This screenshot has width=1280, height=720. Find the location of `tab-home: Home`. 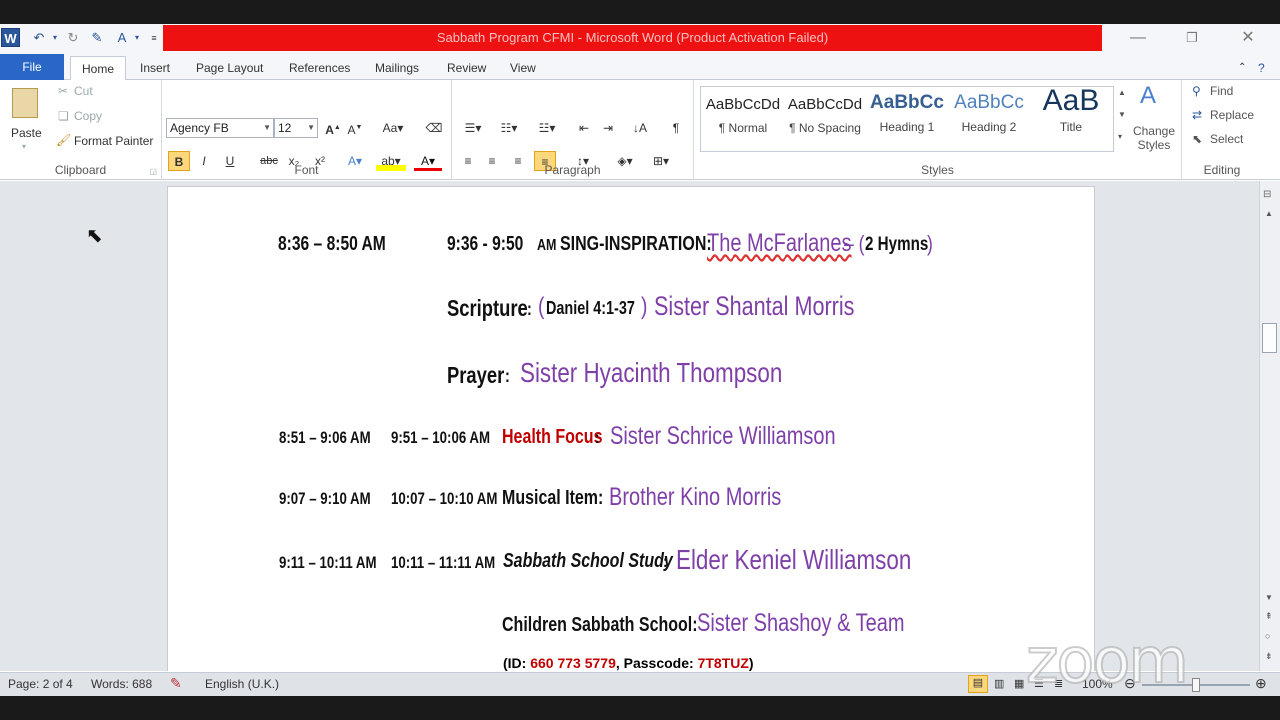

tab-home: Home is located at coordinates (98, 68).